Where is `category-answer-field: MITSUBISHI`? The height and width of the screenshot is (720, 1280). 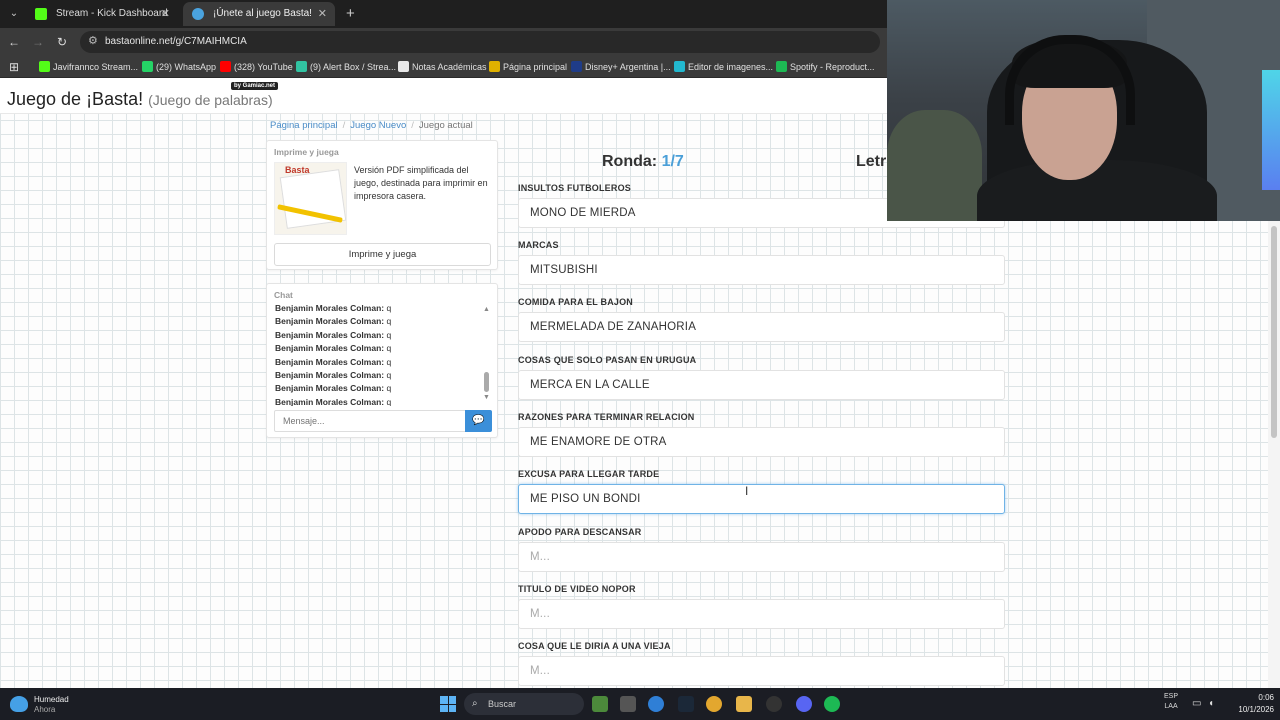
category-answer-field: MITSUBISHI is located at coordinates (761, 270).